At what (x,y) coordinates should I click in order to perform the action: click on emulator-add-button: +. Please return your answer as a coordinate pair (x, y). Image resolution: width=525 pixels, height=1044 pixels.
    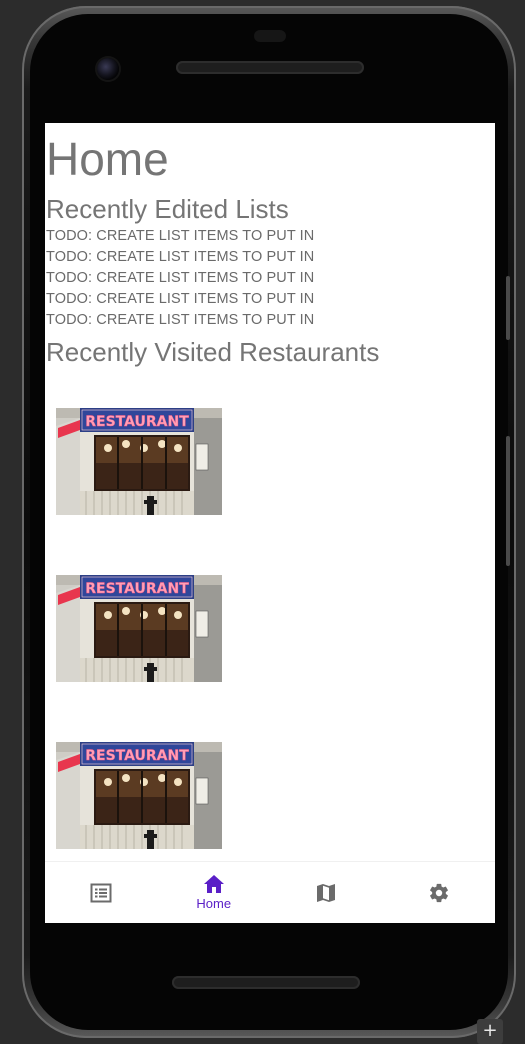
    Looking at the image, I should click on (490, 1031).